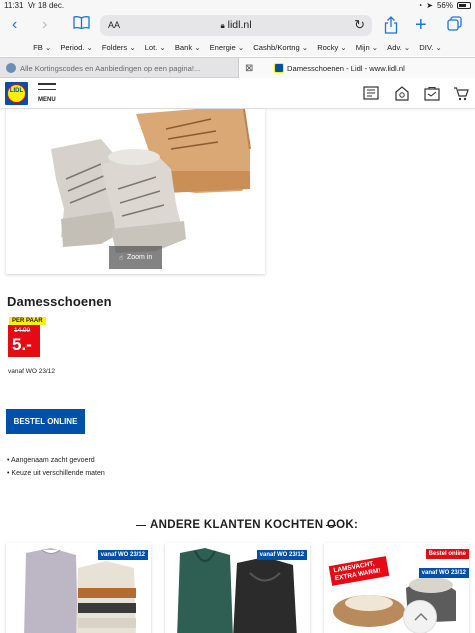 Image resolution: width=475 pixels, height=633 pixels. What do you see at coordinates (237, 6) in the screenshot?
I see `status-bar: 11:31 Vr 18 dec. ◔ ➤ 56%` at bounding box center [237, 6].